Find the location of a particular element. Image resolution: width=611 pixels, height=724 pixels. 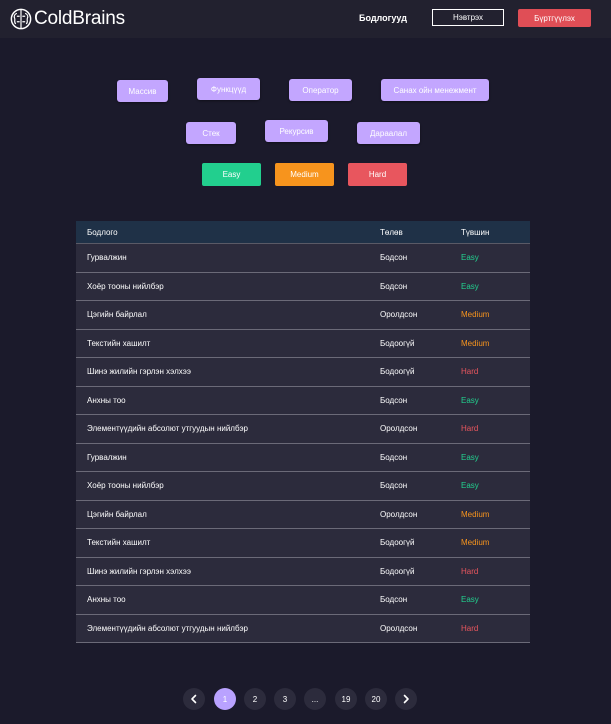

filter-easy-button: Easy is located at coordinates (231, 174).